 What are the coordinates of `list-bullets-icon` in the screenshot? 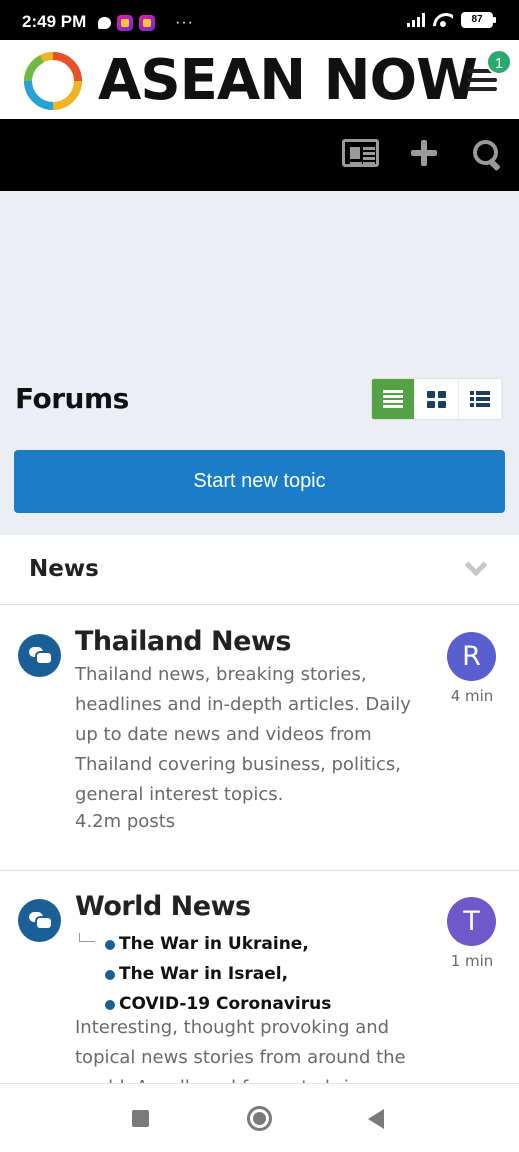 It's located at (479, 399).